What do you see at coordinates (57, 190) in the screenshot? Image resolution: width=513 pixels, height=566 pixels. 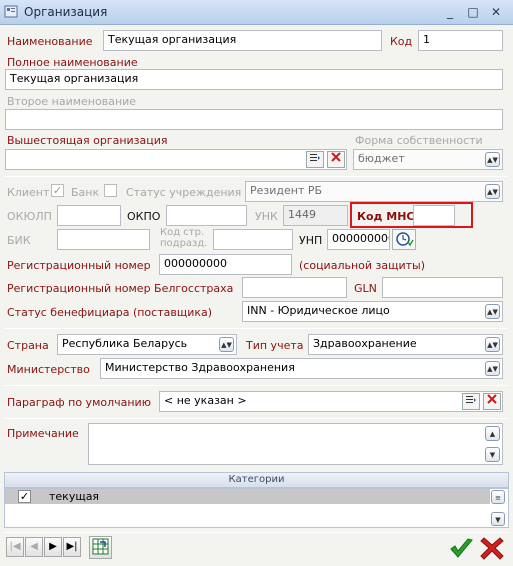 I see `client-checkbox: ✓` at bounding box center [57, 190].